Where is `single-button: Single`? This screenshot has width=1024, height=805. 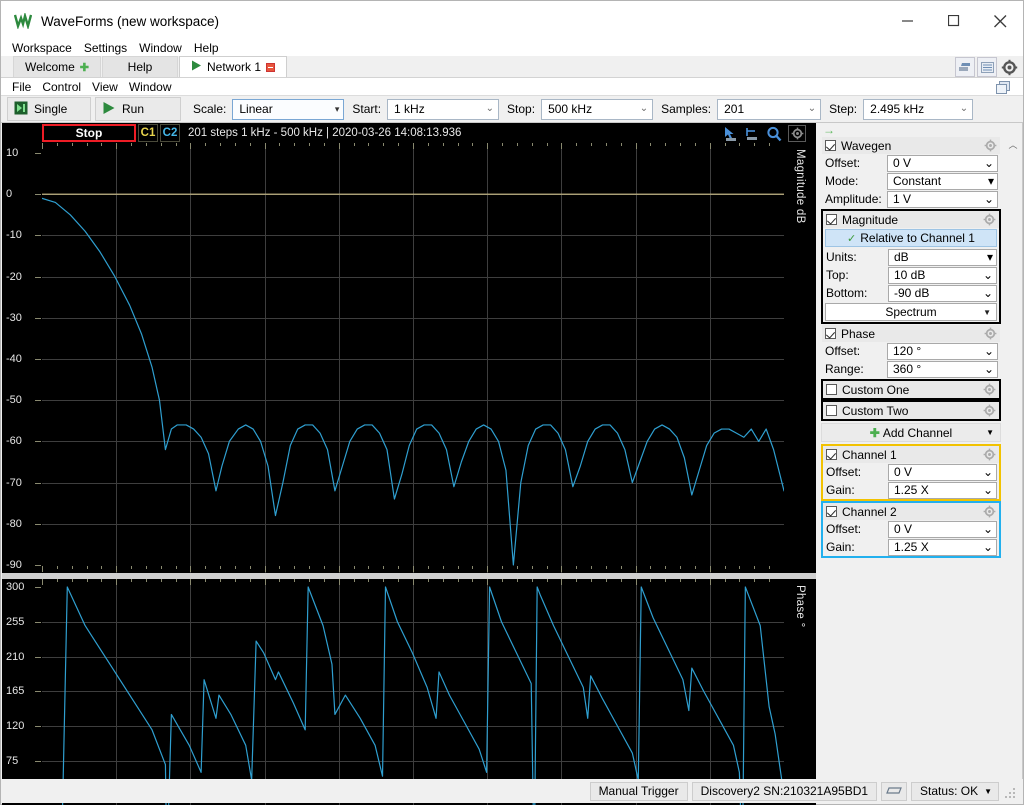
single-button: Single is located at coordinates (49, 109).